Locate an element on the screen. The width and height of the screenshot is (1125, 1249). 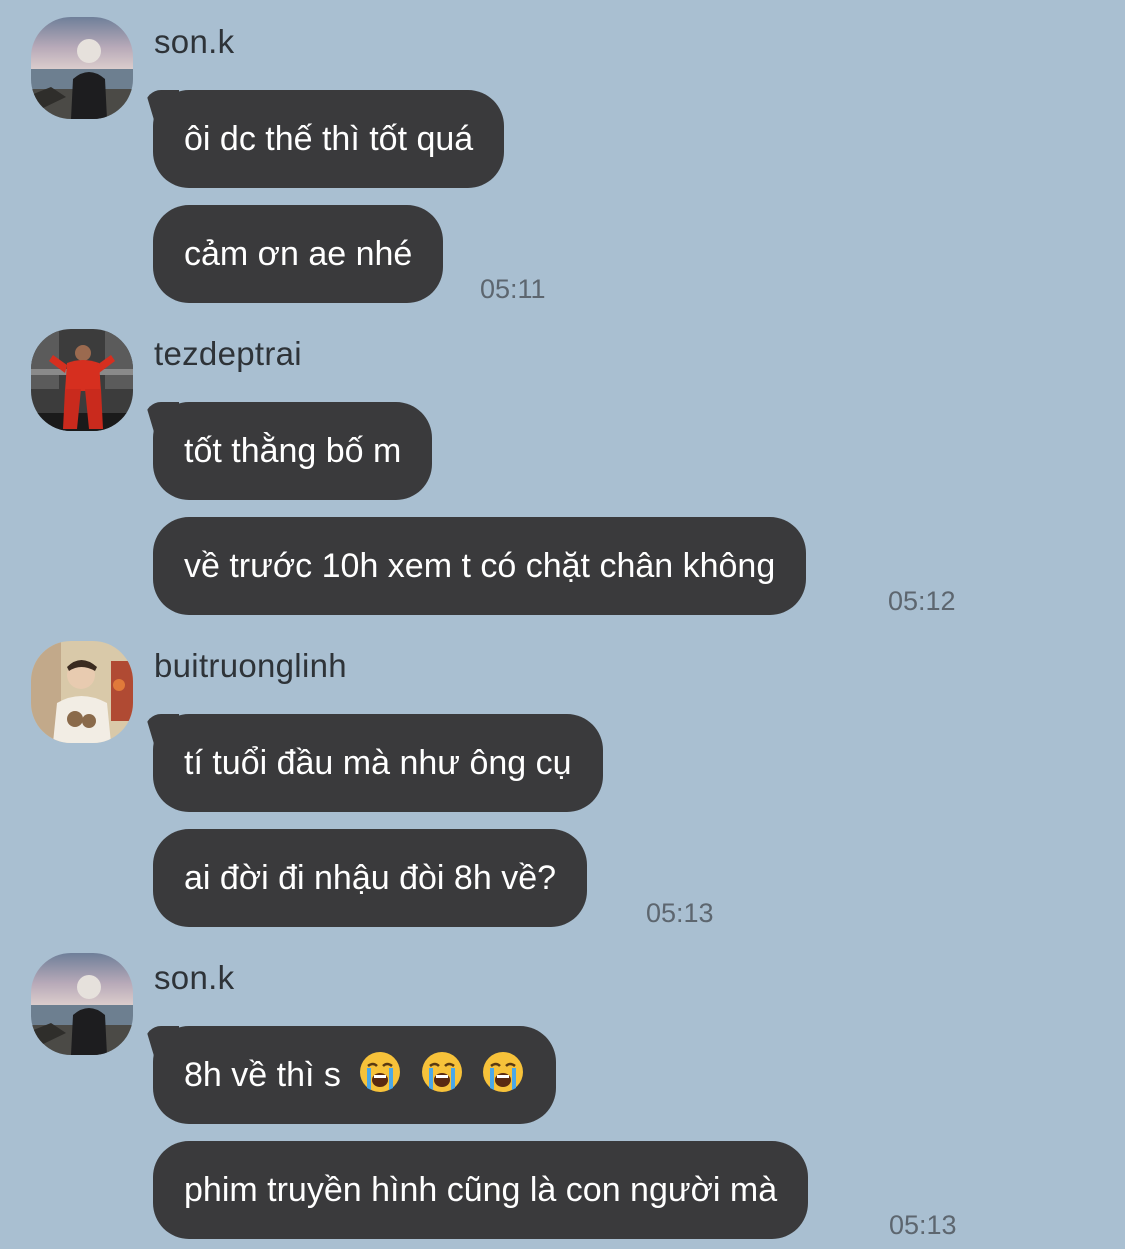
avatar-tezdeptrai is located at coordinates (82, 380).